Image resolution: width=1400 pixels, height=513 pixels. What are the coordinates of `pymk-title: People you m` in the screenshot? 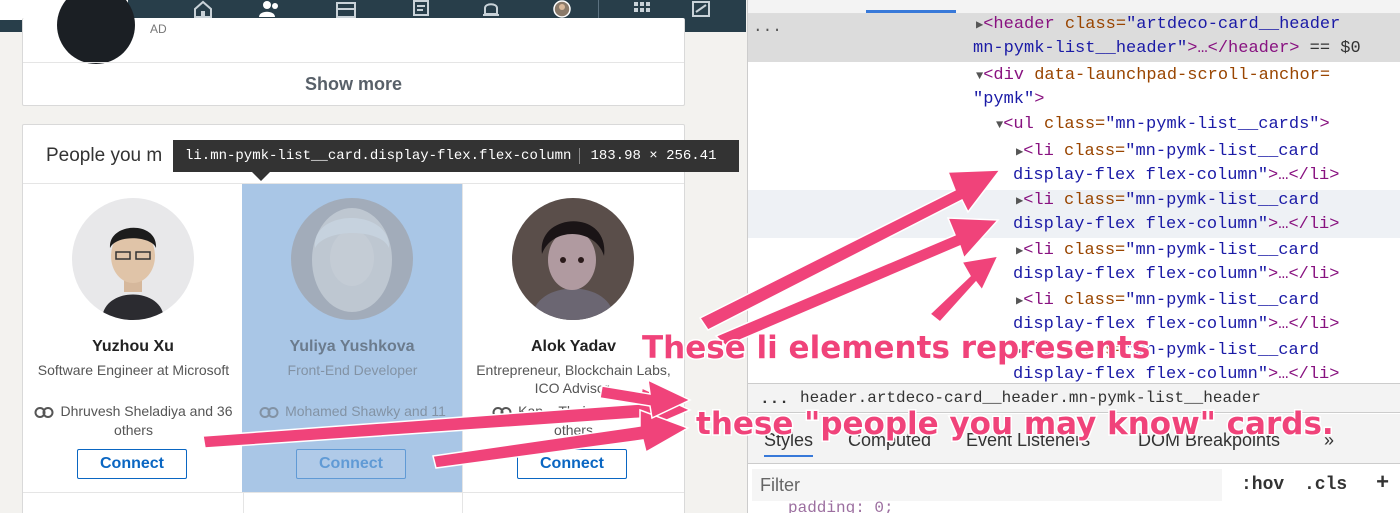 It's located at (104, 155).